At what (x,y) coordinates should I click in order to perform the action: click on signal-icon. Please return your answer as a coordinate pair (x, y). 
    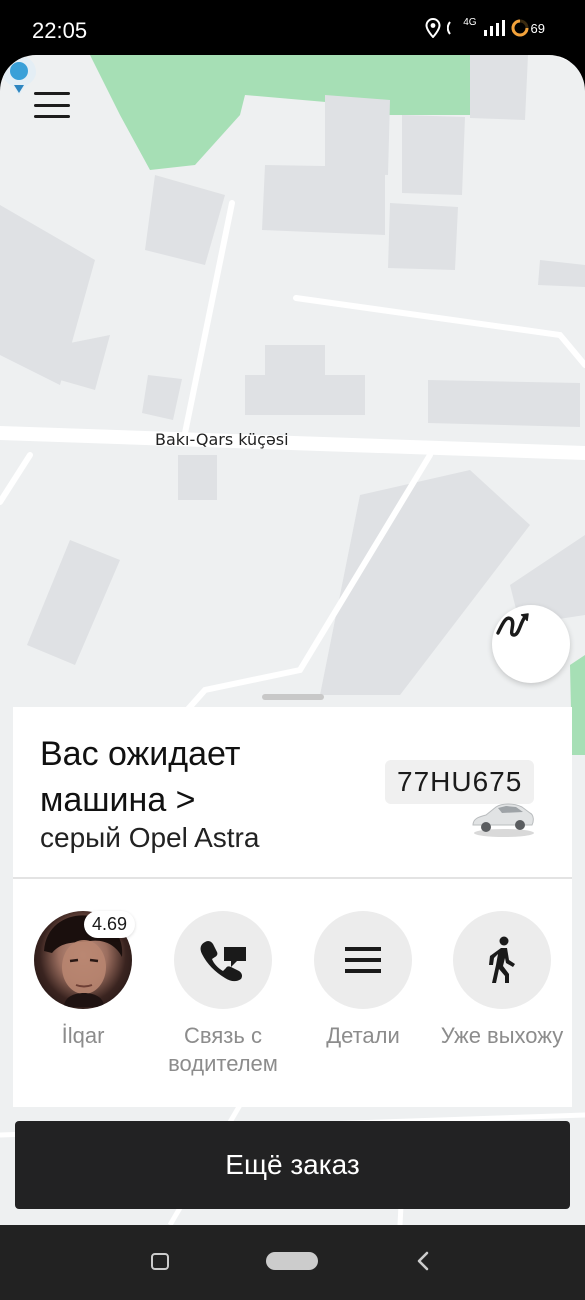
    Looking at the image, I should click on (494, 28).